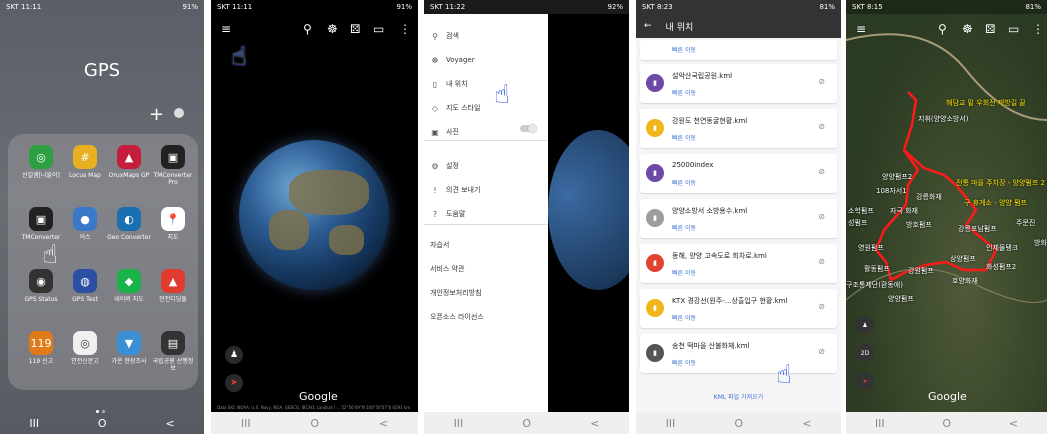  Describe the element at coordinates (738, 173) in the screenshot. I see `kml-item-card: ▮ 25000index 빠른 이동 ⊘` at that location.